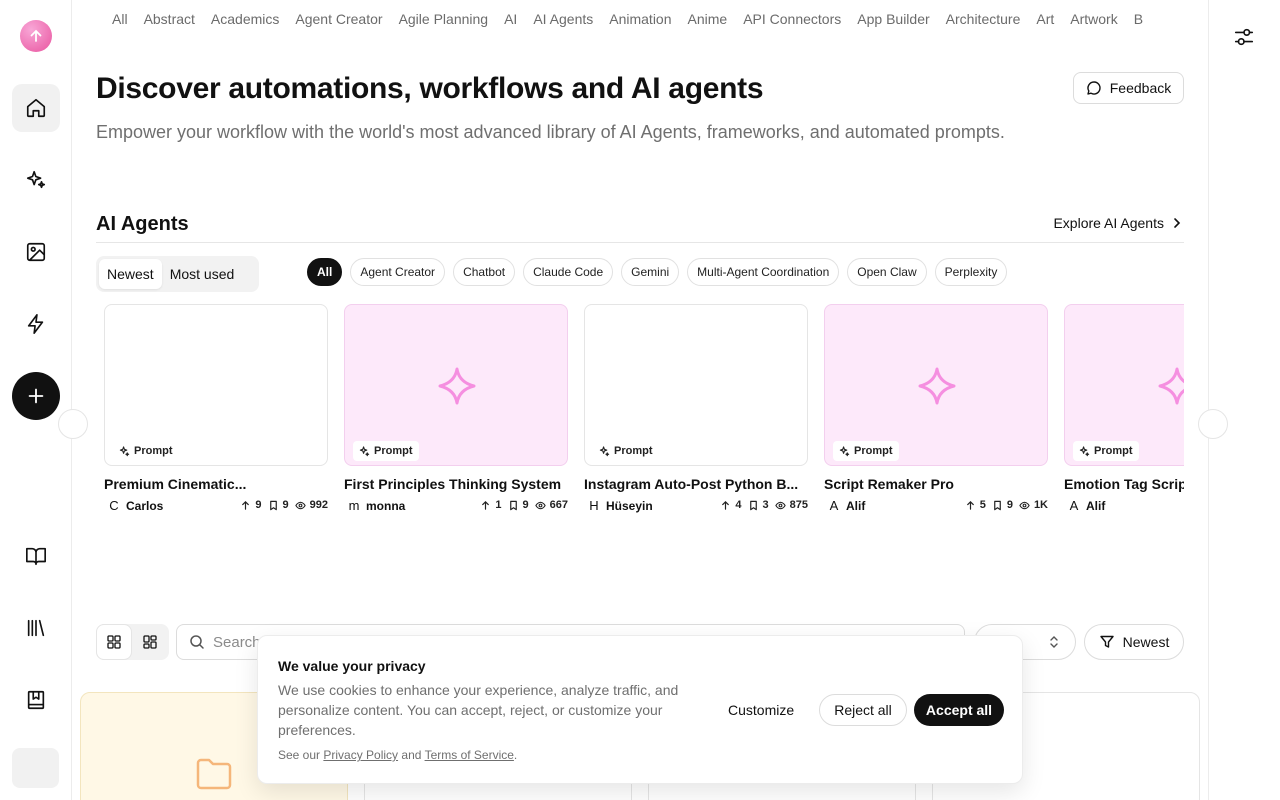  I want to click on view-count: 1K, so click(1040, 505).